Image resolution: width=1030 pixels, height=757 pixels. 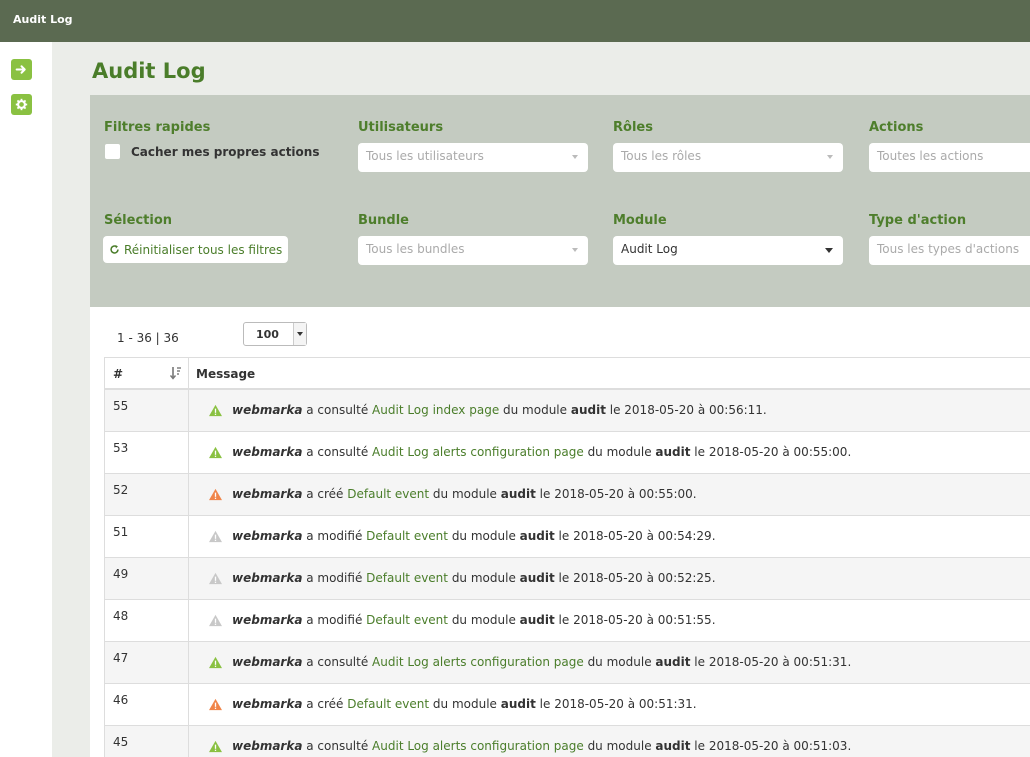 What do you see at coordinates (149, 71) in the screenshot?
I see `page-title: Audit Log` at bounding box center [149, 71].